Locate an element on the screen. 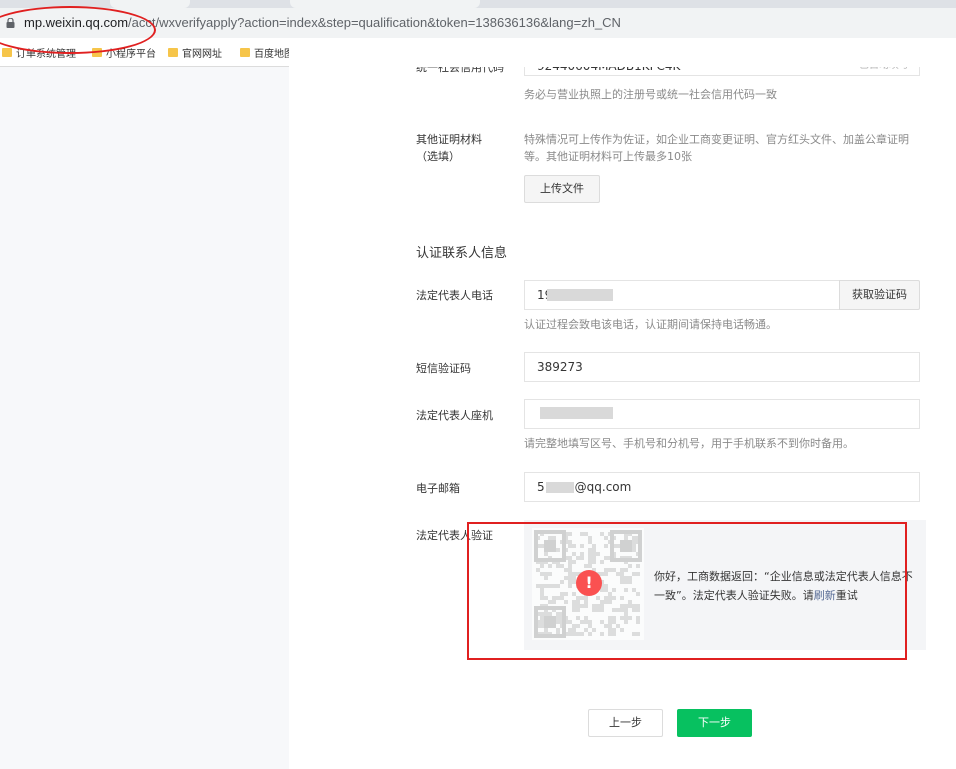 The height and width of the screenshot is (769, 956). get-code-button: 获取验证码 is located at coordinates (879, 295).